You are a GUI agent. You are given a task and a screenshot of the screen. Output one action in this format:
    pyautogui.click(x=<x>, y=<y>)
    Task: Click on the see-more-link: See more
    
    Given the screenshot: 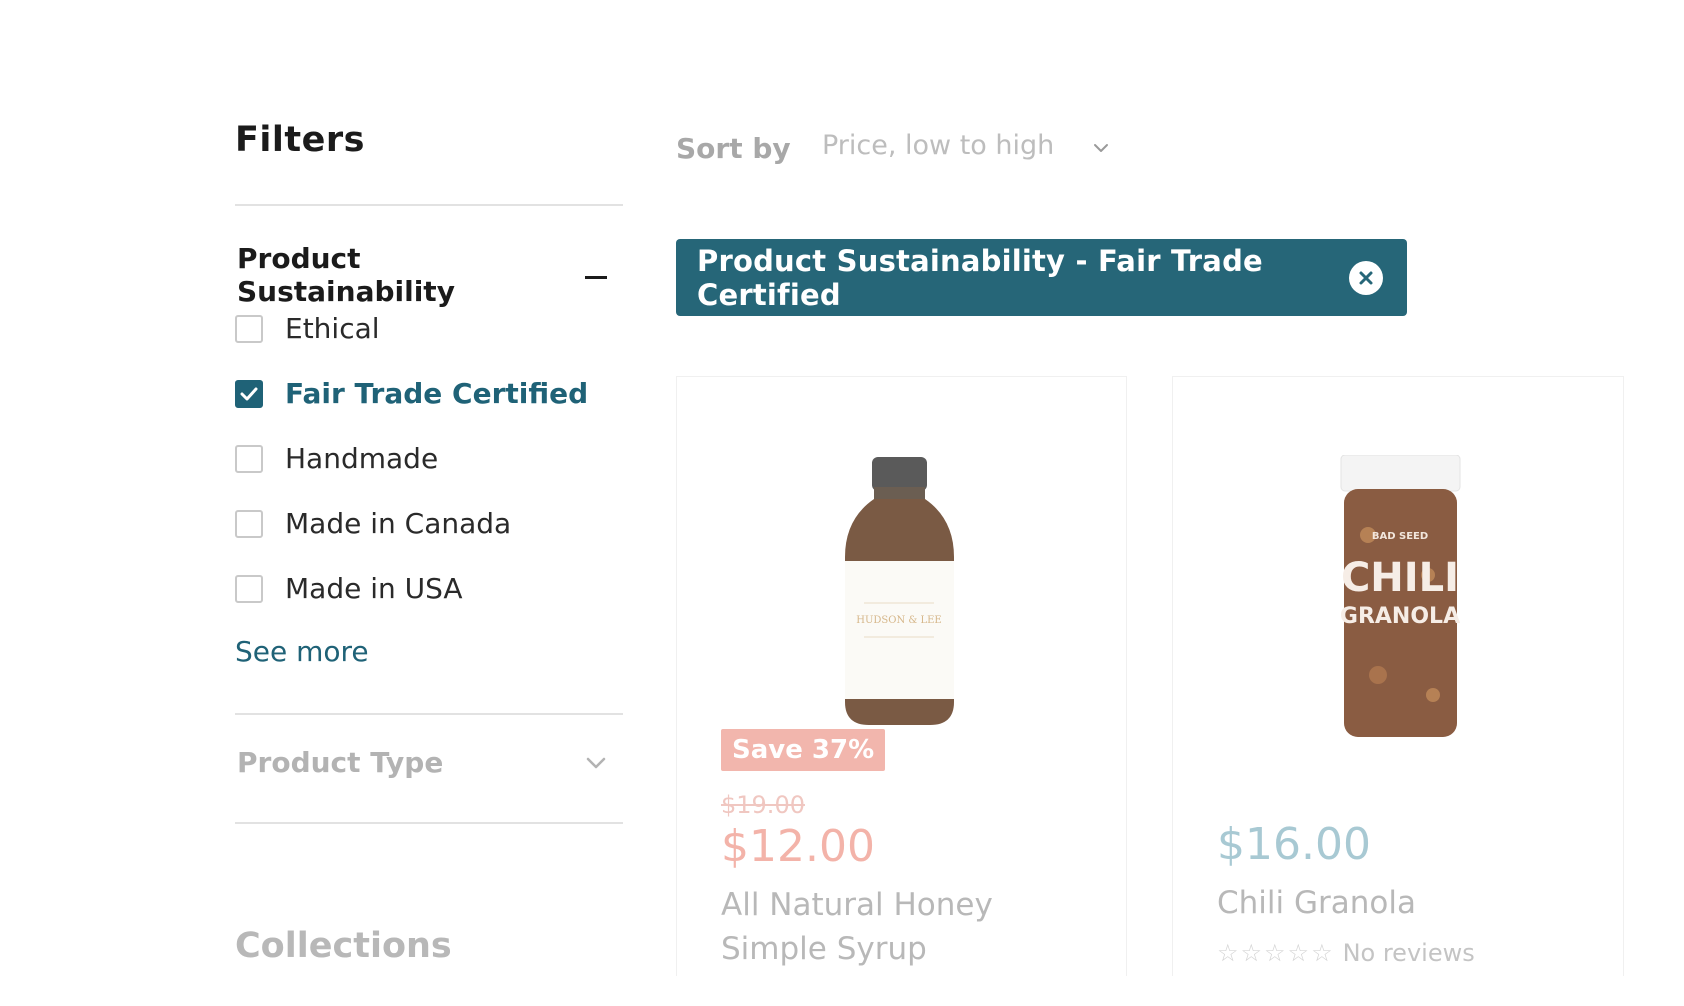 What is the action you would take?
    pyautogui.click(x=302, y=651)
    